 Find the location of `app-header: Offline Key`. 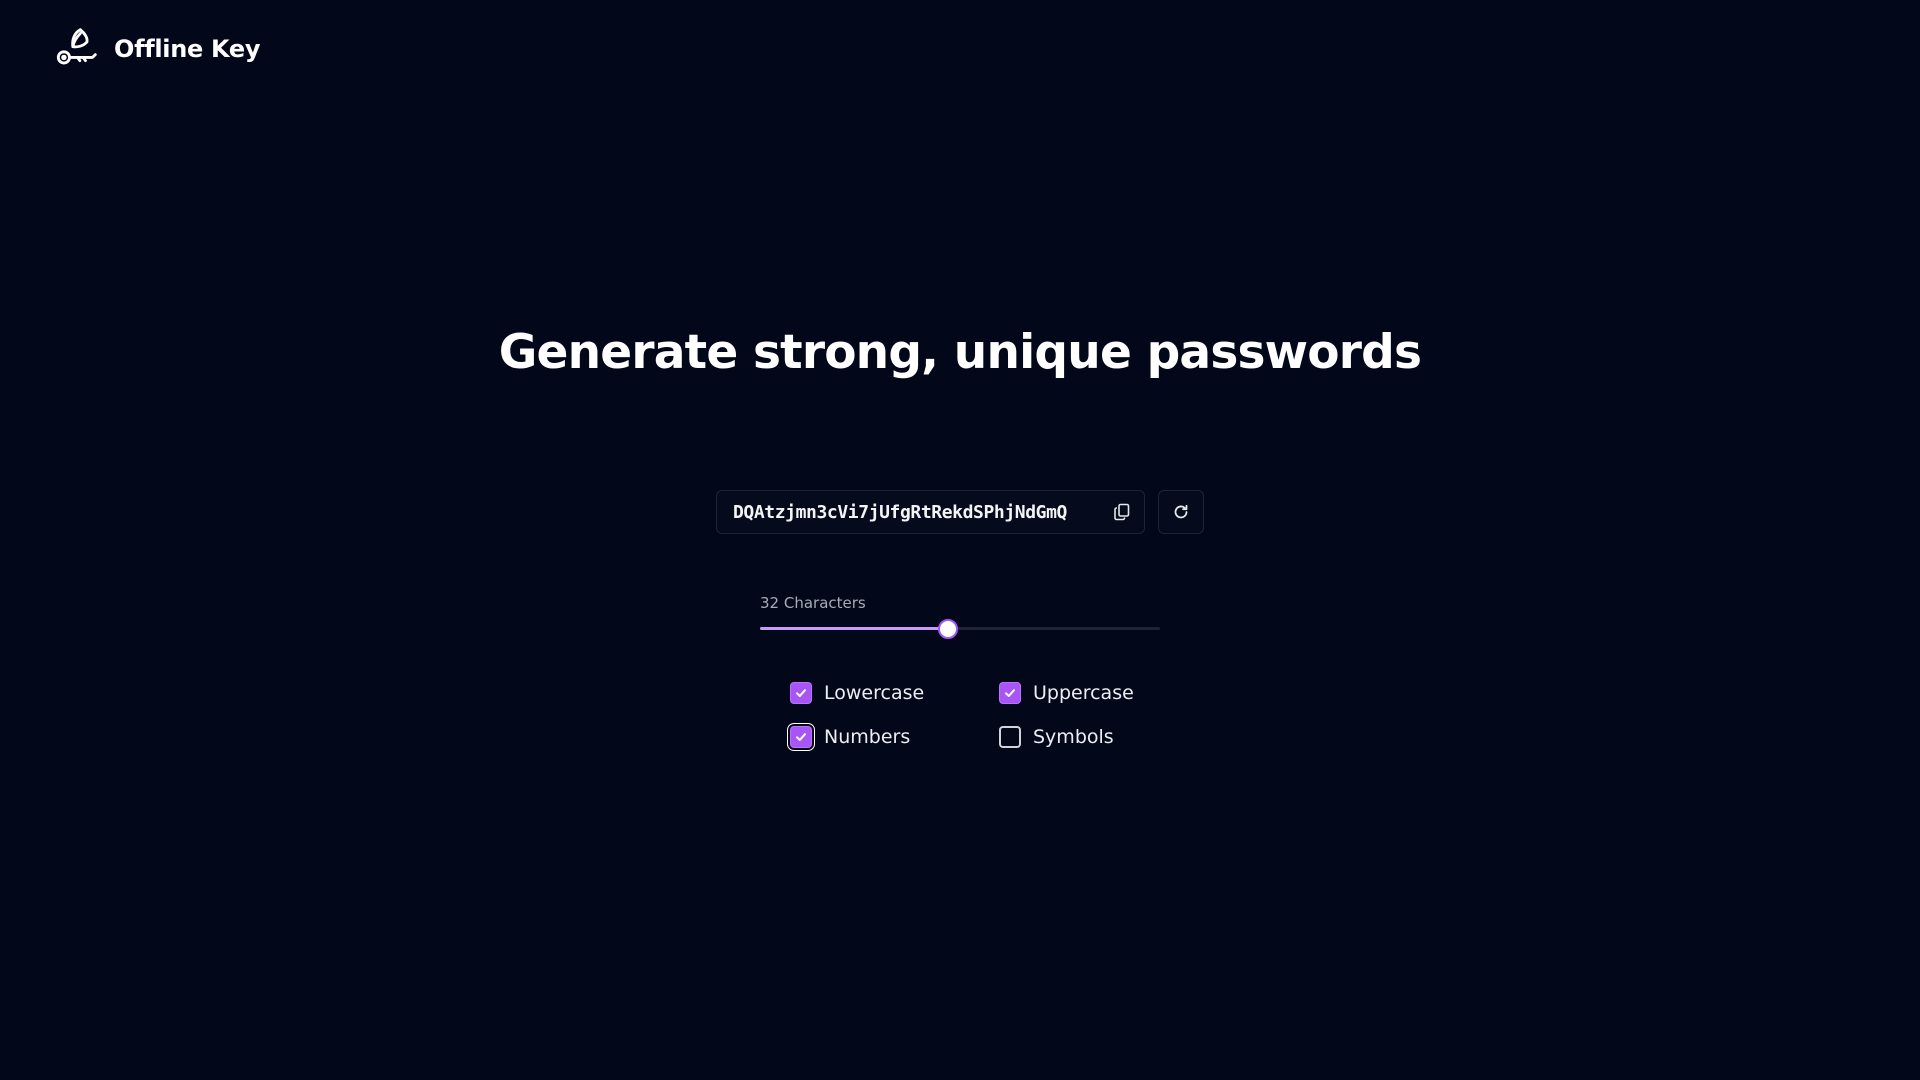

app-header: Offline Key is located at coordinates (158, 48).